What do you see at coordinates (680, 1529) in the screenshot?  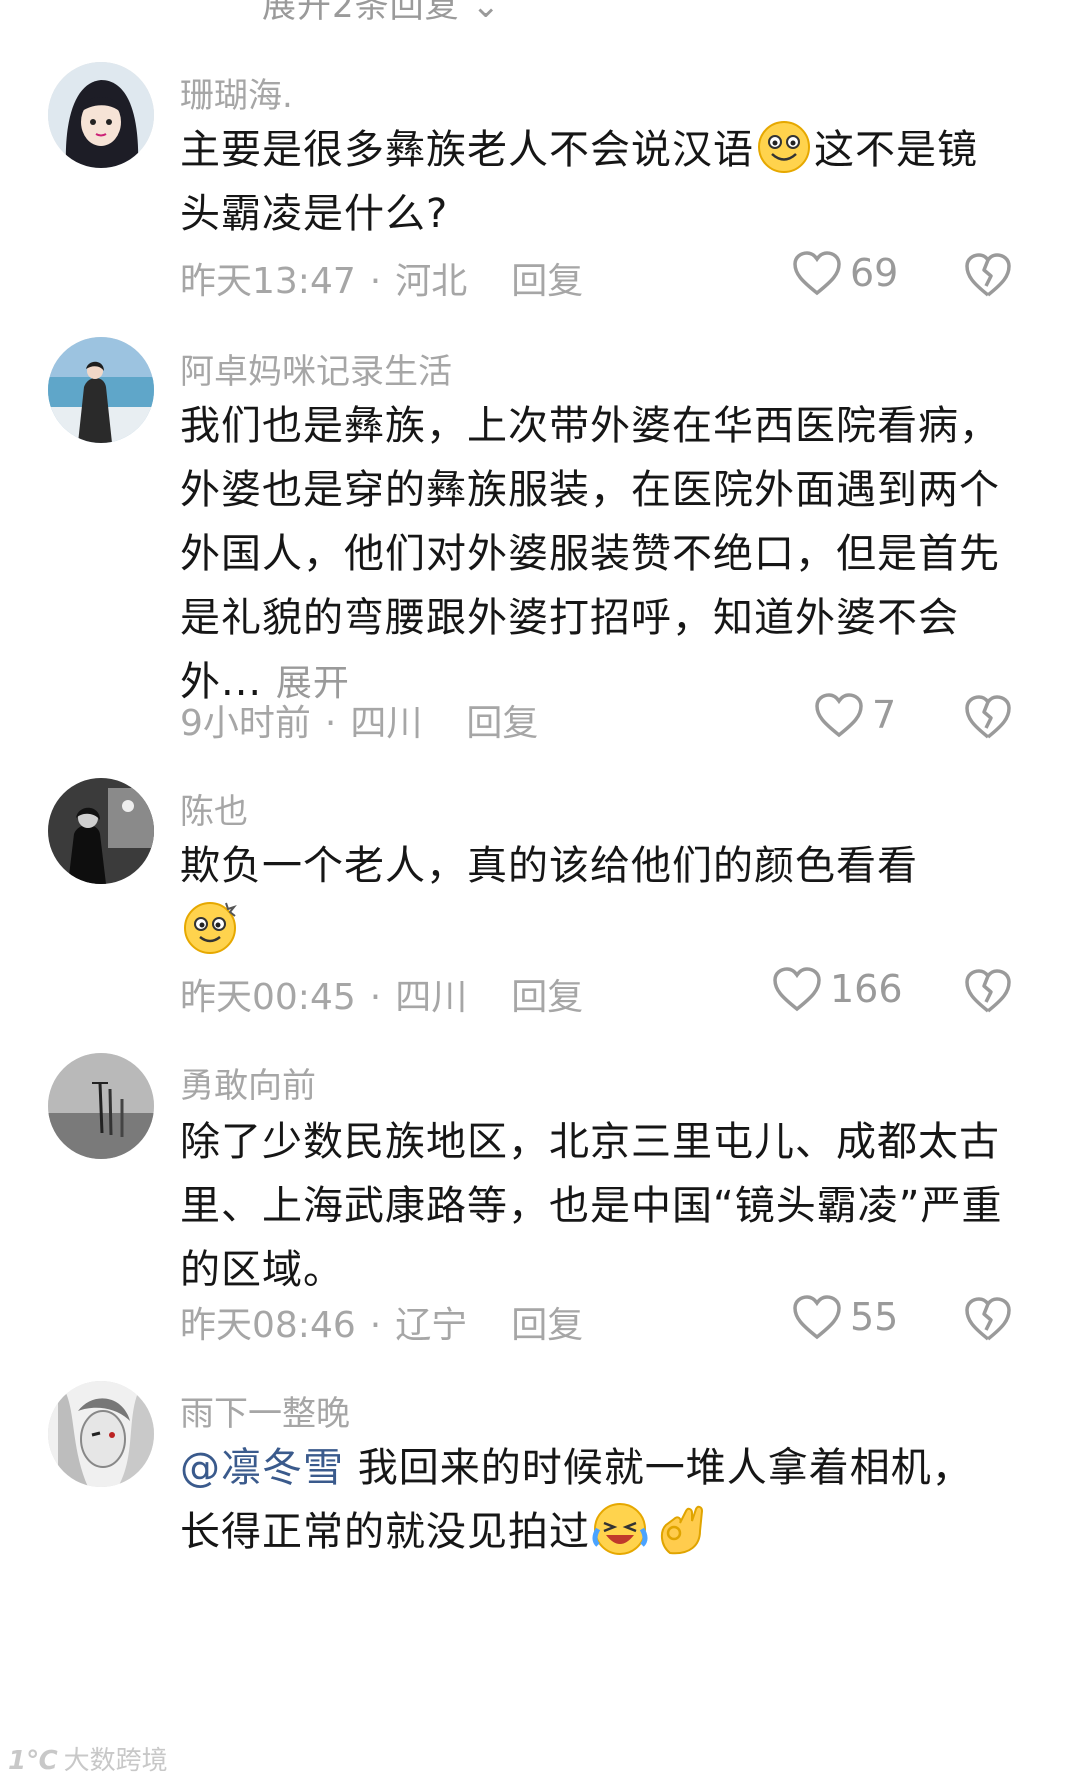 I see `ok-hand-emoji-icon` at bounding box center [680, 1529].